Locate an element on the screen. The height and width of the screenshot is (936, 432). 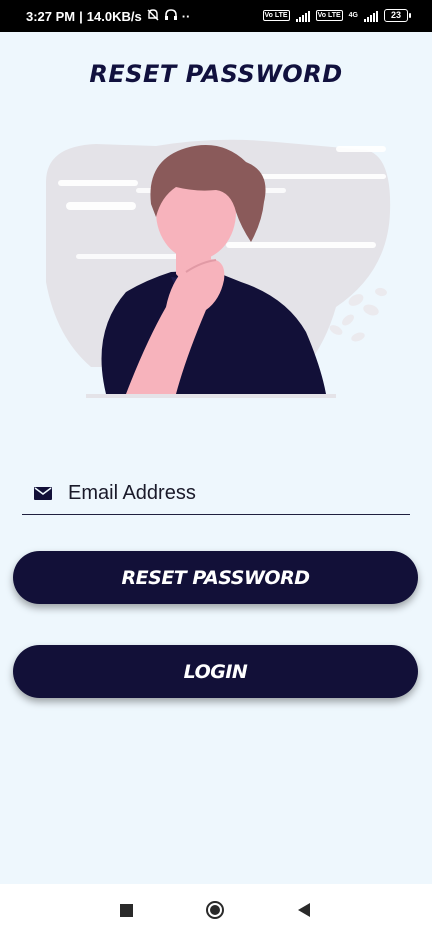
headphones-icon is located at coordinates (171, 16).